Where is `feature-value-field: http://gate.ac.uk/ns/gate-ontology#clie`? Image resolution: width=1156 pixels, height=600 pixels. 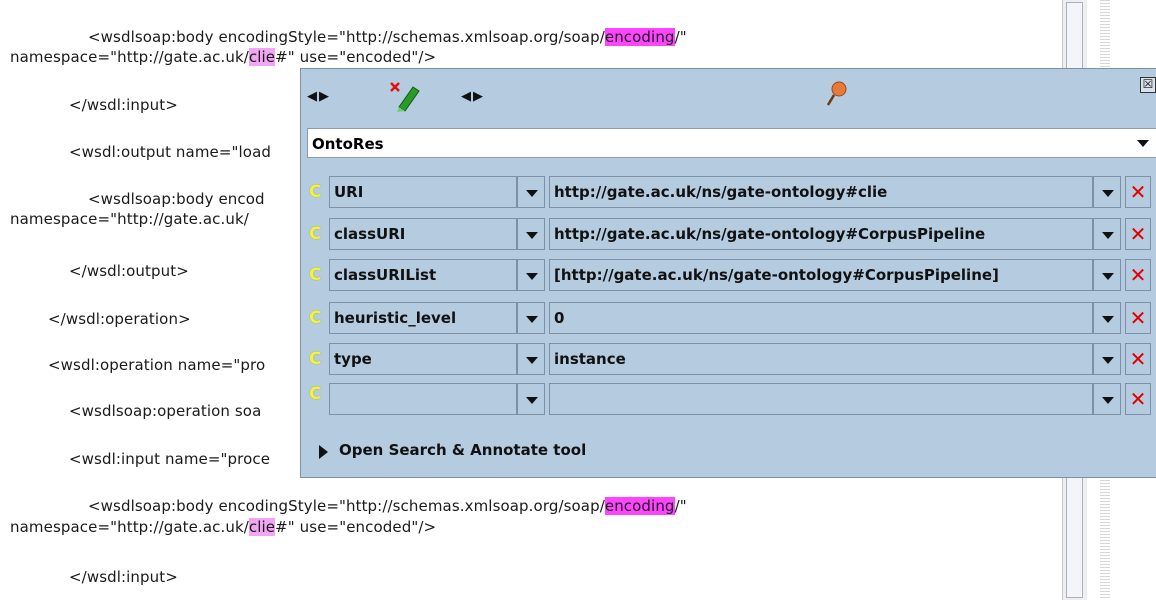
feature-value-field: http://gate.ac.uk/ns/gate-ontology#clie is located at coordinates (821, 192).